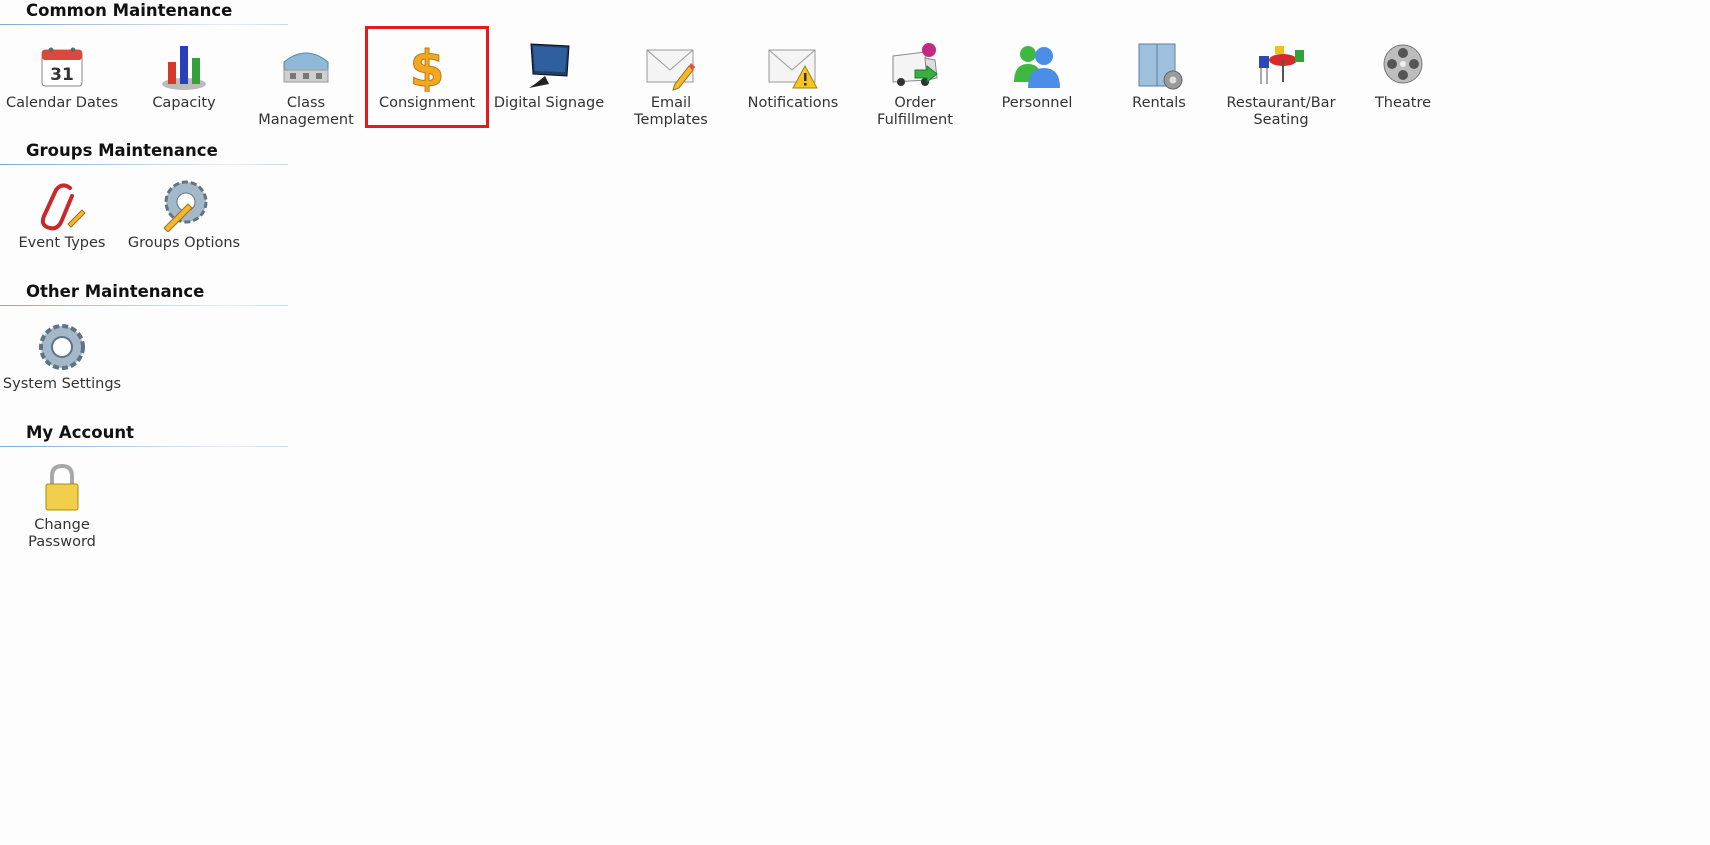 Image resolution: width=1710 pixels, height=845 pixels. Describe the element at coordinates (1037, 103) in the screenshot. I see `tile-label: Personnel` at that location.